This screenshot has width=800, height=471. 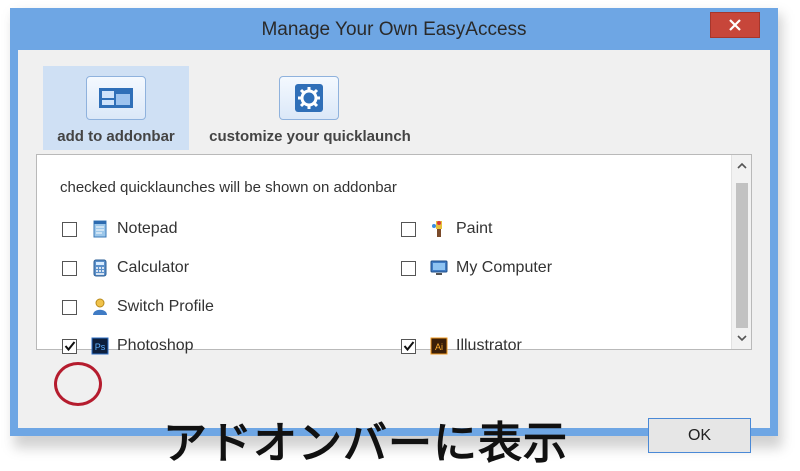 I want to click on close-icon, so click(x=735, y=25).